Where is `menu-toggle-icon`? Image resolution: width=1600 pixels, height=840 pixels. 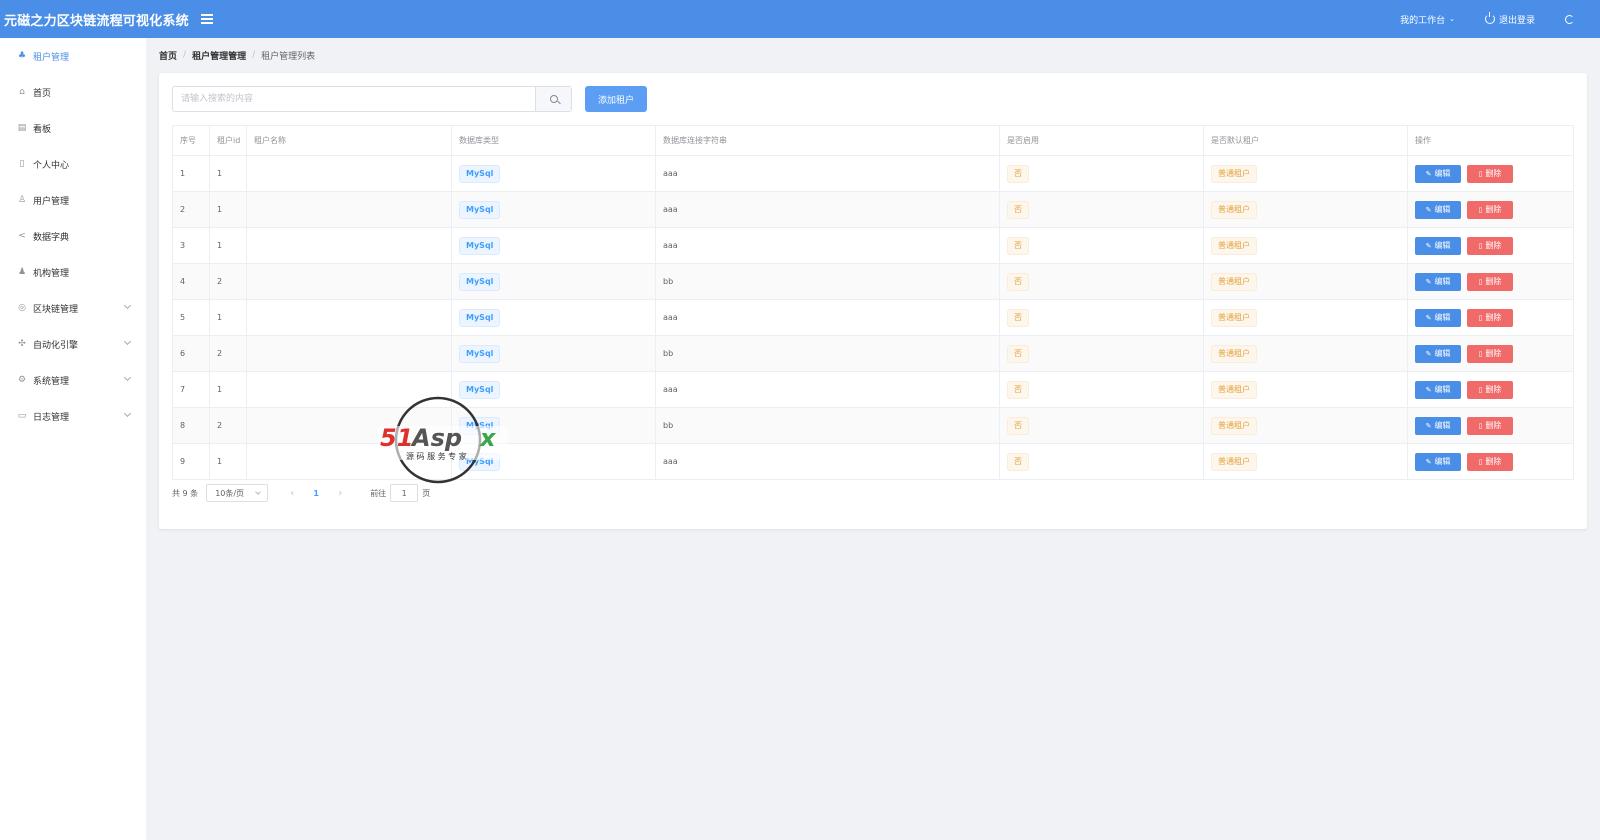 menu-toggle-icon is located at coordinates (206, 19).